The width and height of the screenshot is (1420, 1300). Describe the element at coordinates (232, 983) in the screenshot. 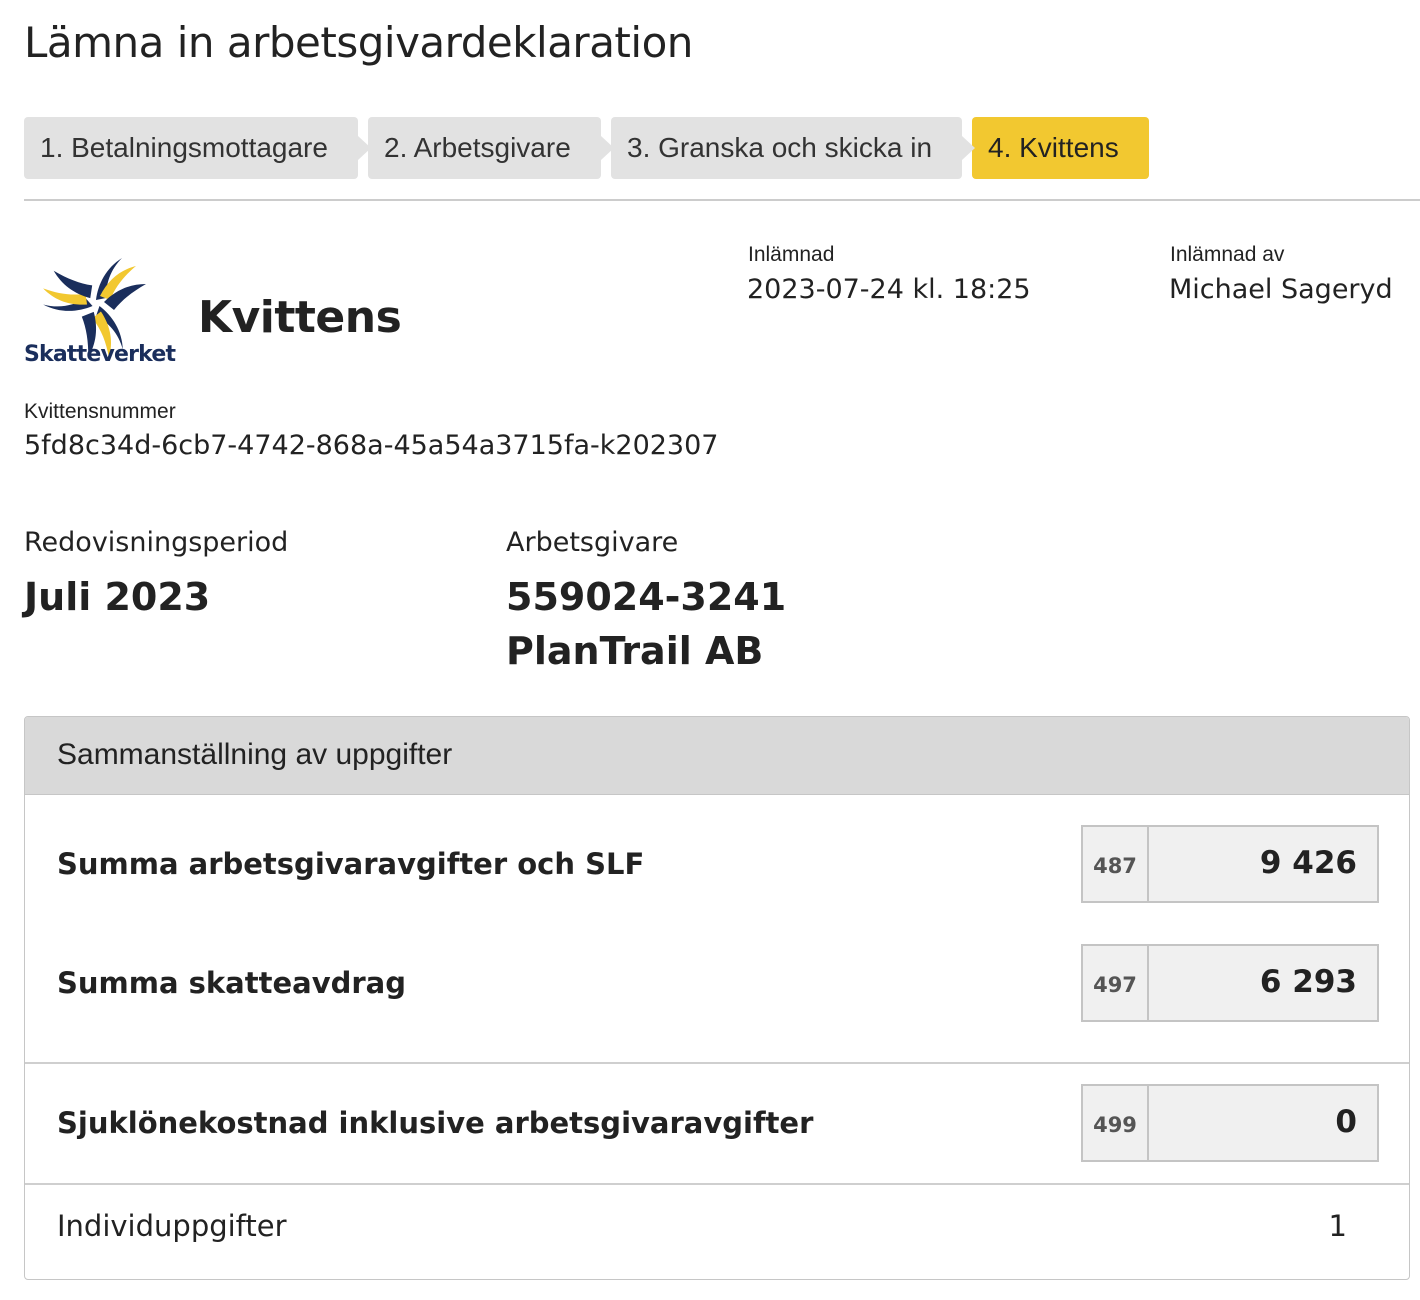

I see `row-label-skatteavdrag: Summa skatteavdrag` at that location.